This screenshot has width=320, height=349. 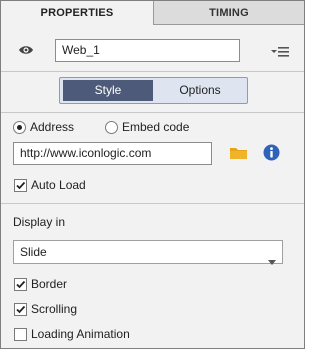 I want to click on embed-code-label: Embed code, so click(x=156, y=127).